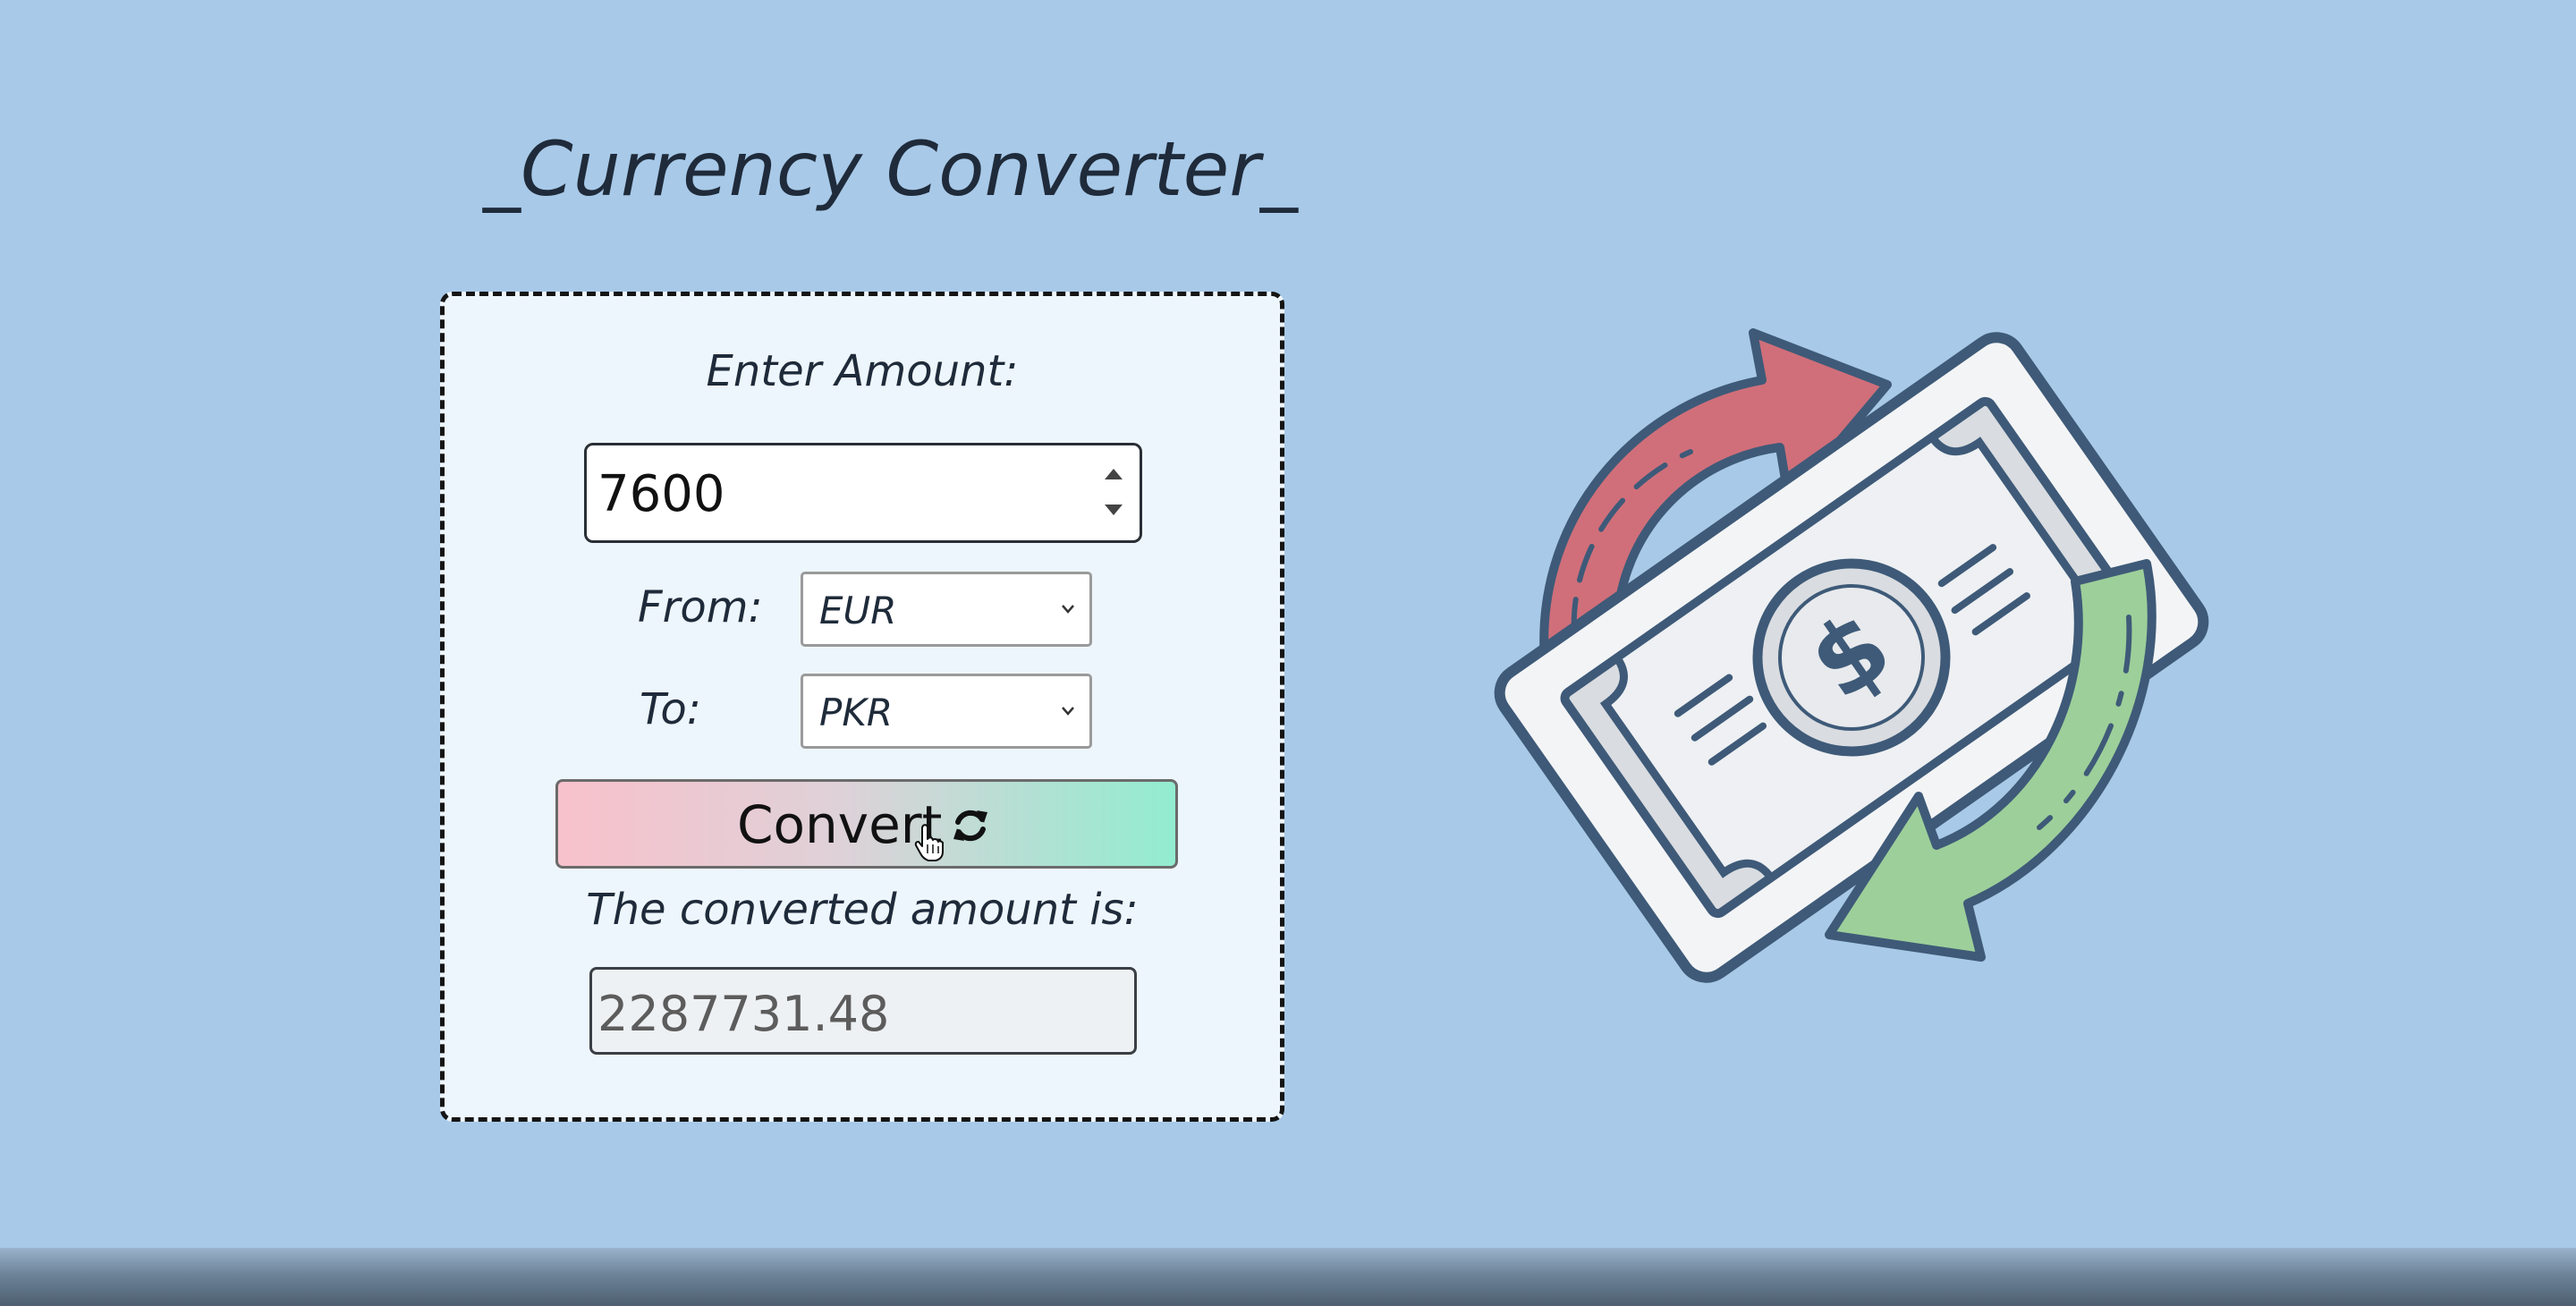 This screenshot has width=2576, height=1306. Describe the element at coordinates (700, 607) in the screenshot. I see `from-label: From:` at that location.